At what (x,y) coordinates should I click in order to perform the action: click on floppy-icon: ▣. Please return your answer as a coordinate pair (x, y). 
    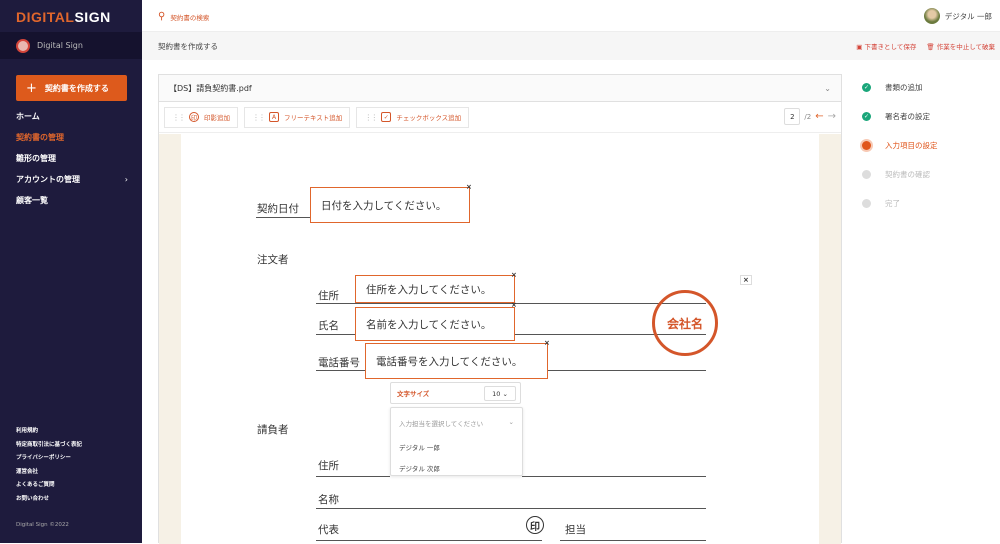
    Looking at the image, I should click on (859, 47).